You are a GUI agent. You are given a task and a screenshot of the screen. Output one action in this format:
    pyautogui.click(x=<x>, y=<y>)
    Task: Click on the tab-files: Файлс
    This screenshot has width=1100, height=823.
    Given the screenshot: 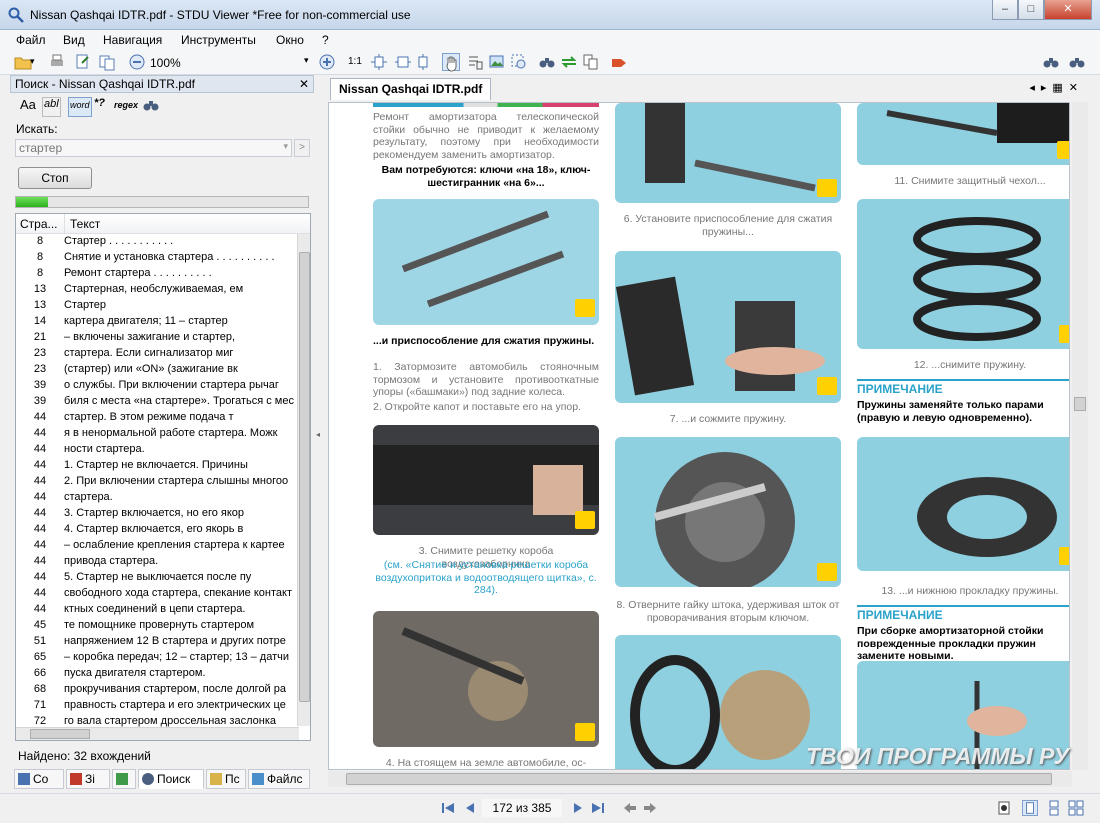 What is the action you would take?
    pyautogui.click(x=279, y=779)
    